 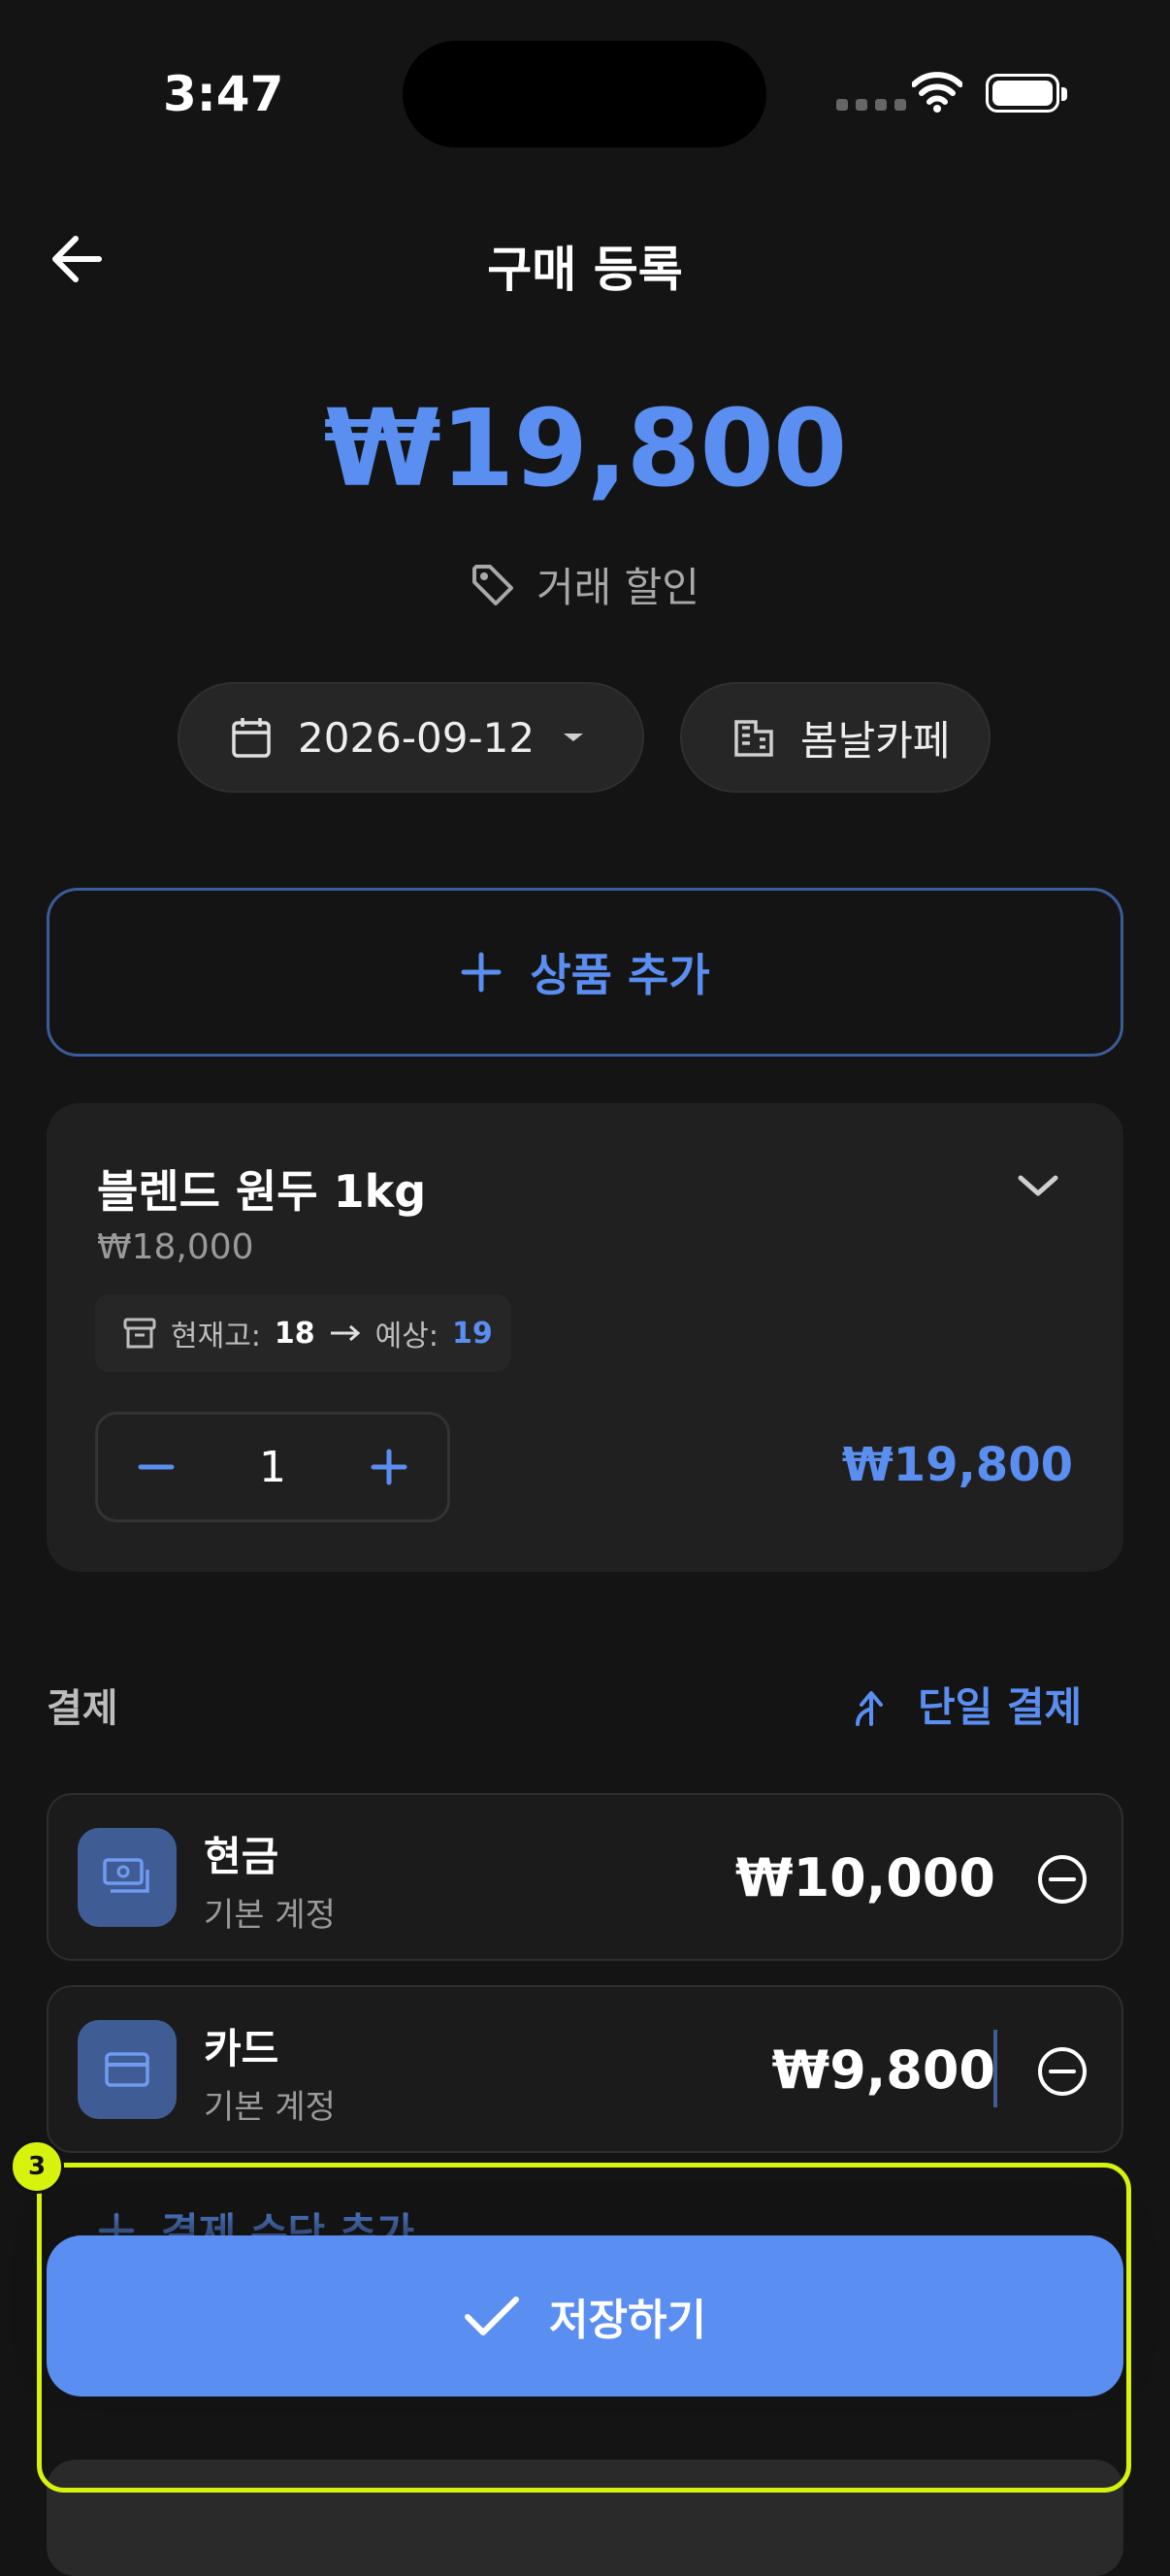 I want to click on line-total: ₩19,800, so click(x=957, y=1465).